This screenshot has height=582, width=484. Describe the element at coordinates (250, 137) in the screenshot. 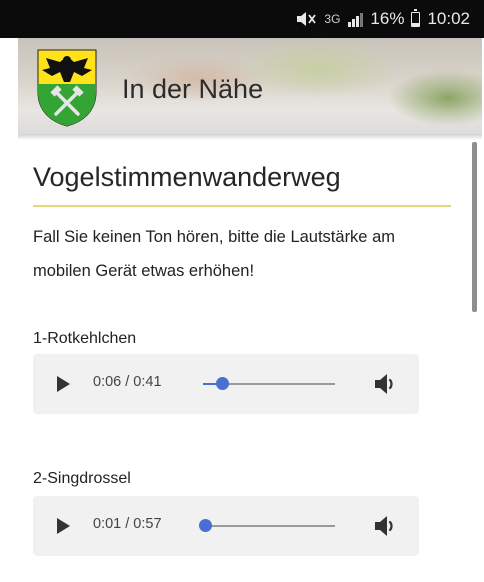

I see `header-shadow` at that location.